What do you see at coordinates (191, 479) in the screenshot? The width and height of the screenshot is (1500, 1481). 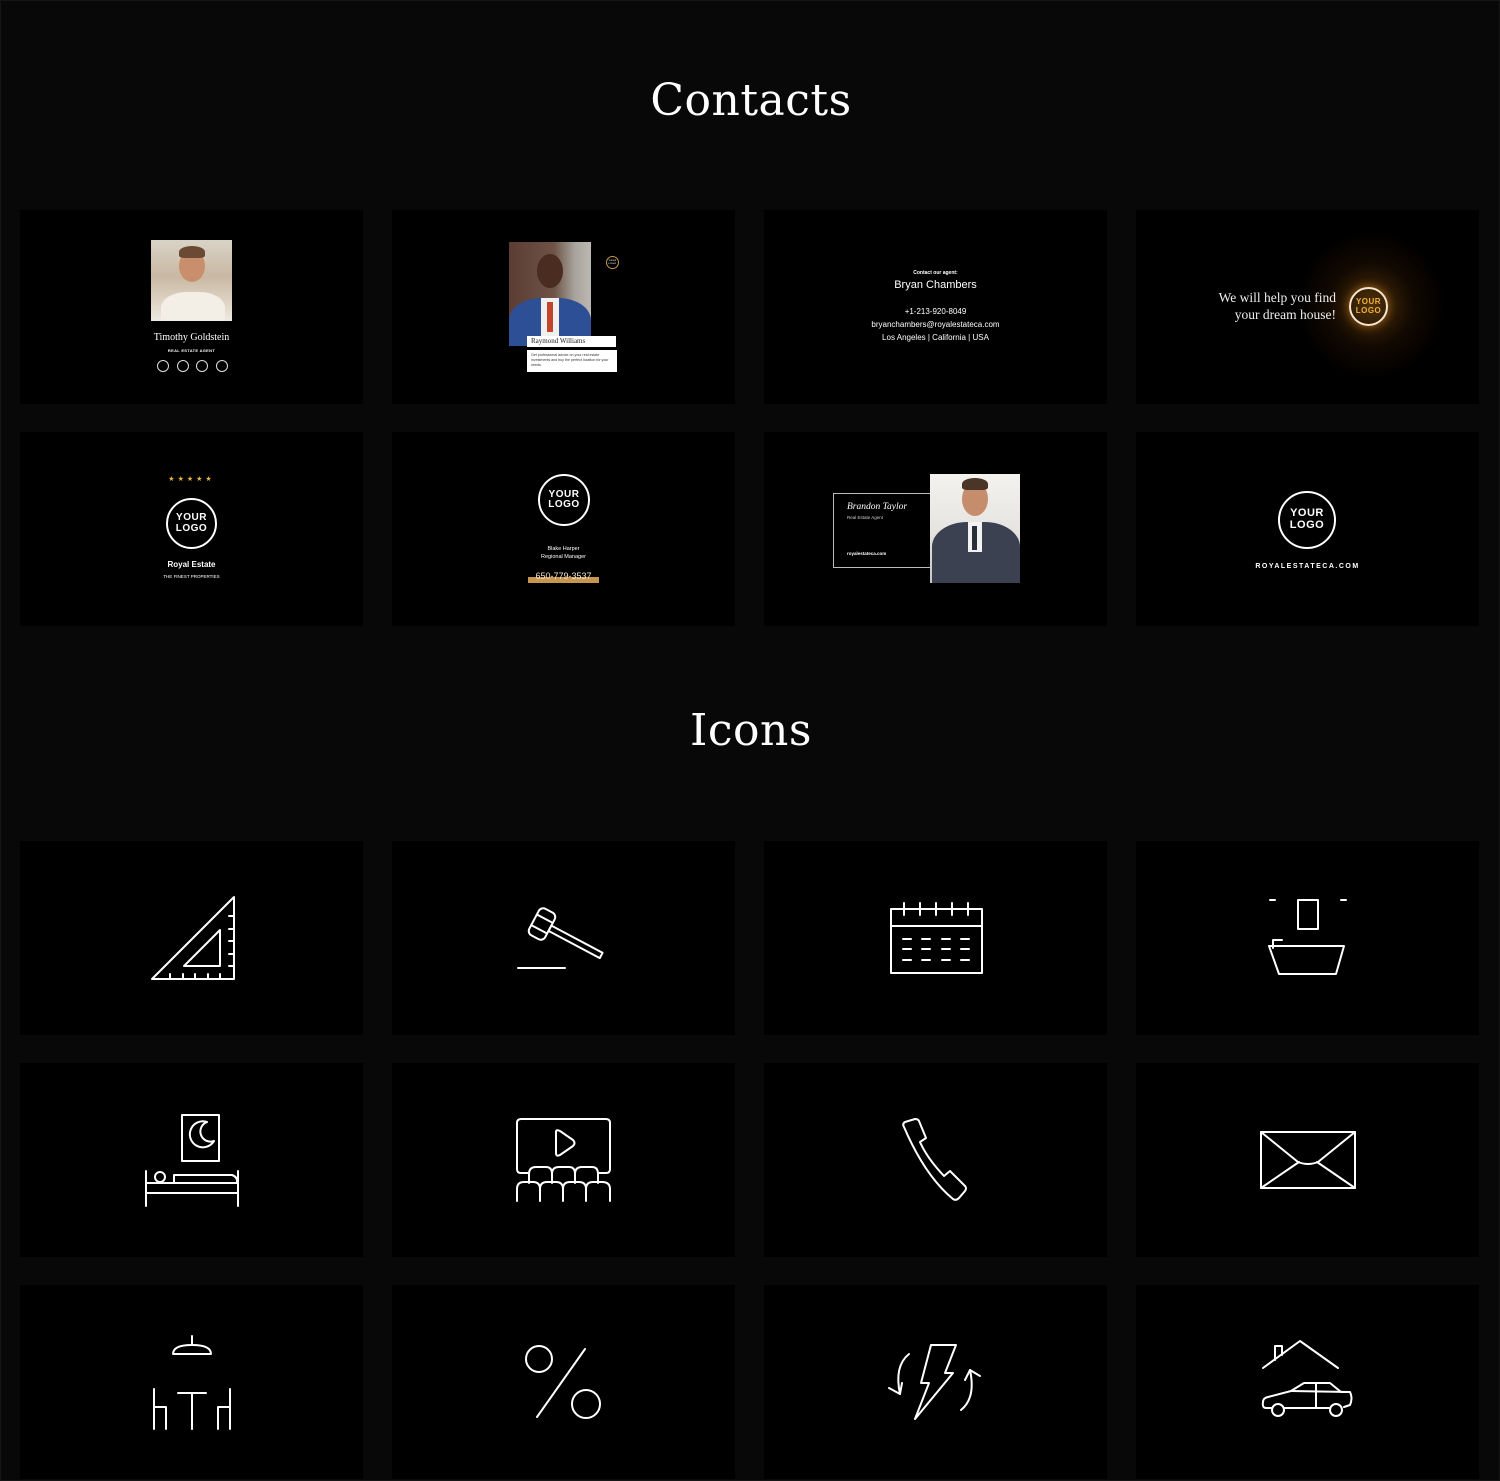 I see `star-rating: ★★★★★` at bounding box center [191, 479].